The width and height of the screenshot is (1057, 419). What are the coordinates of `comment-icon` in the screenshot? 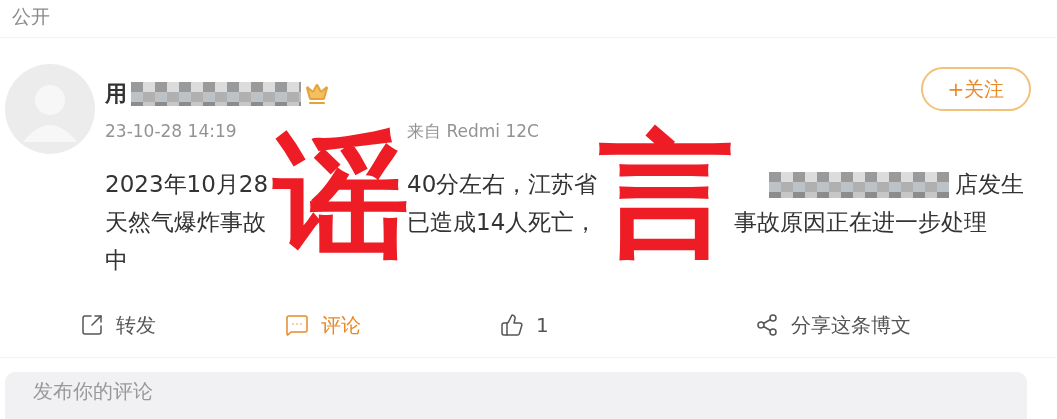 It's located at (297, 325).